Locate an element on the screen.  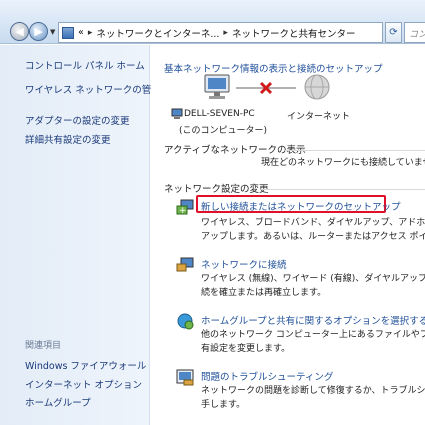
troubleshoot-icon is located at coordinates (185, 377).